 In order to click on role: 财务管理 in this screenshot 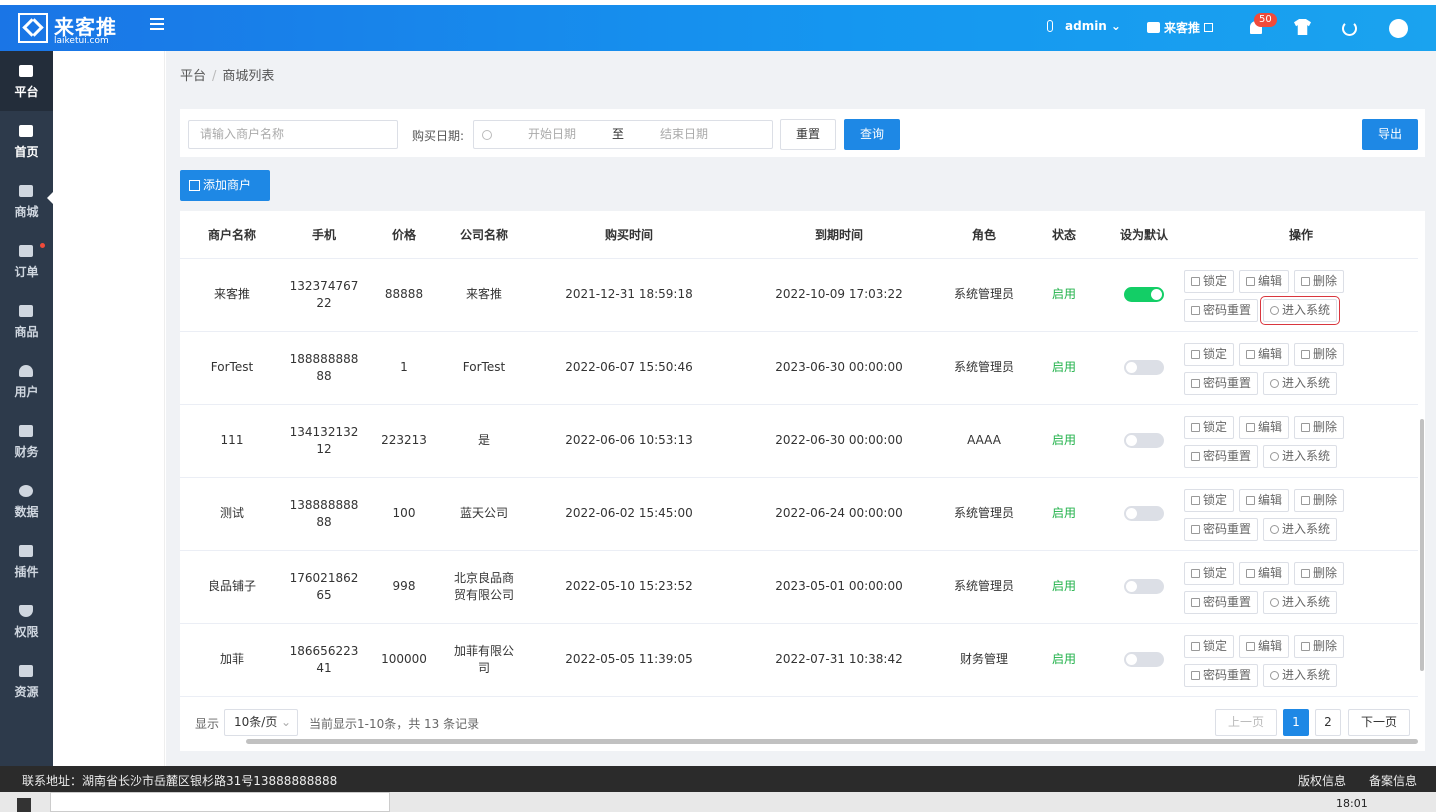, I will do `click(984, 660)`.